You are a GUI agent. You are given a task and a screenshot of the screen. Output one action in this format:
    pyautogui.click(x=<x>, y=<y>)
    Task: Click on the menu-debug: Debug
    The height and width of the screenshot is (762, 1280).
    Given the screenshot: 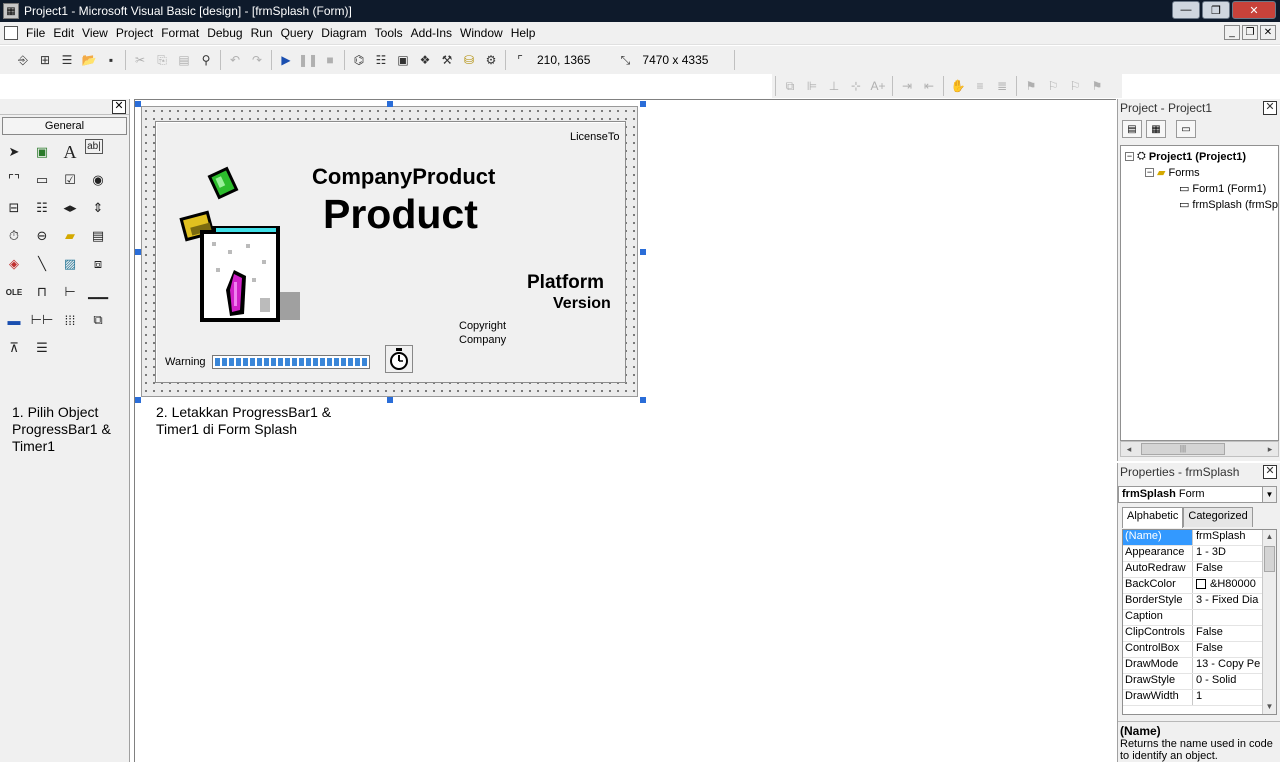 What is the action you would take?
    pyautogui.click(x=224, y=33)
    